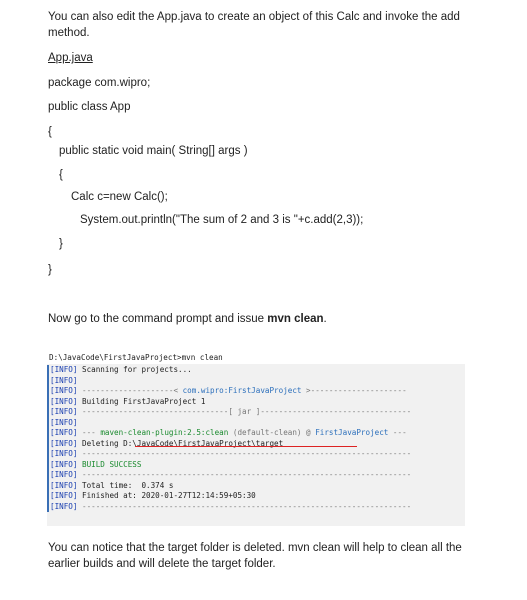 Image resolution: width=527 pixels, height=600 pixels. Describe the element at coordinates (257, 402) in the screenshot. I see `console-line: [INFO] Building FirstJavaProject 1` at that location.